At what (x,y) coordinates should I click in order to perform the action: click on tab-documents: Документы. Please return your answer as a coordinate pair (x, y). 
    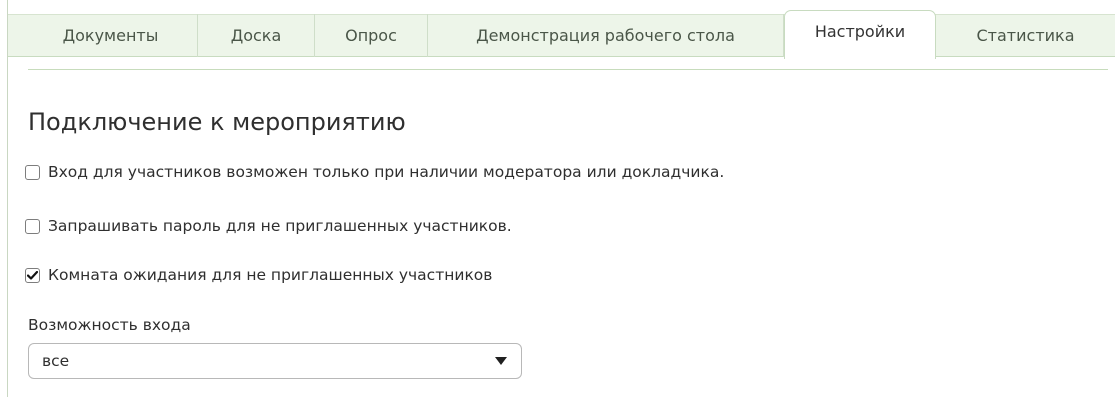
    Looking at the image, I should click on (111, 35).